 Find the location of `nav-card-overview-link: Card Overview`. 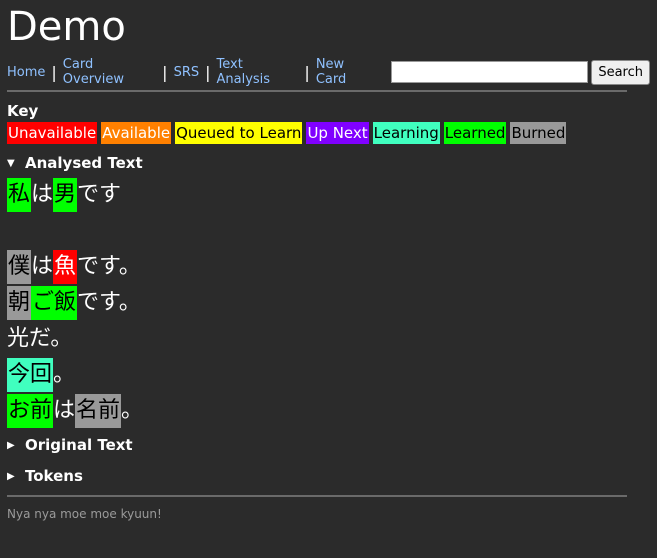

nav-card-overview-link: Card Overview is located at coordinates (109, 72).